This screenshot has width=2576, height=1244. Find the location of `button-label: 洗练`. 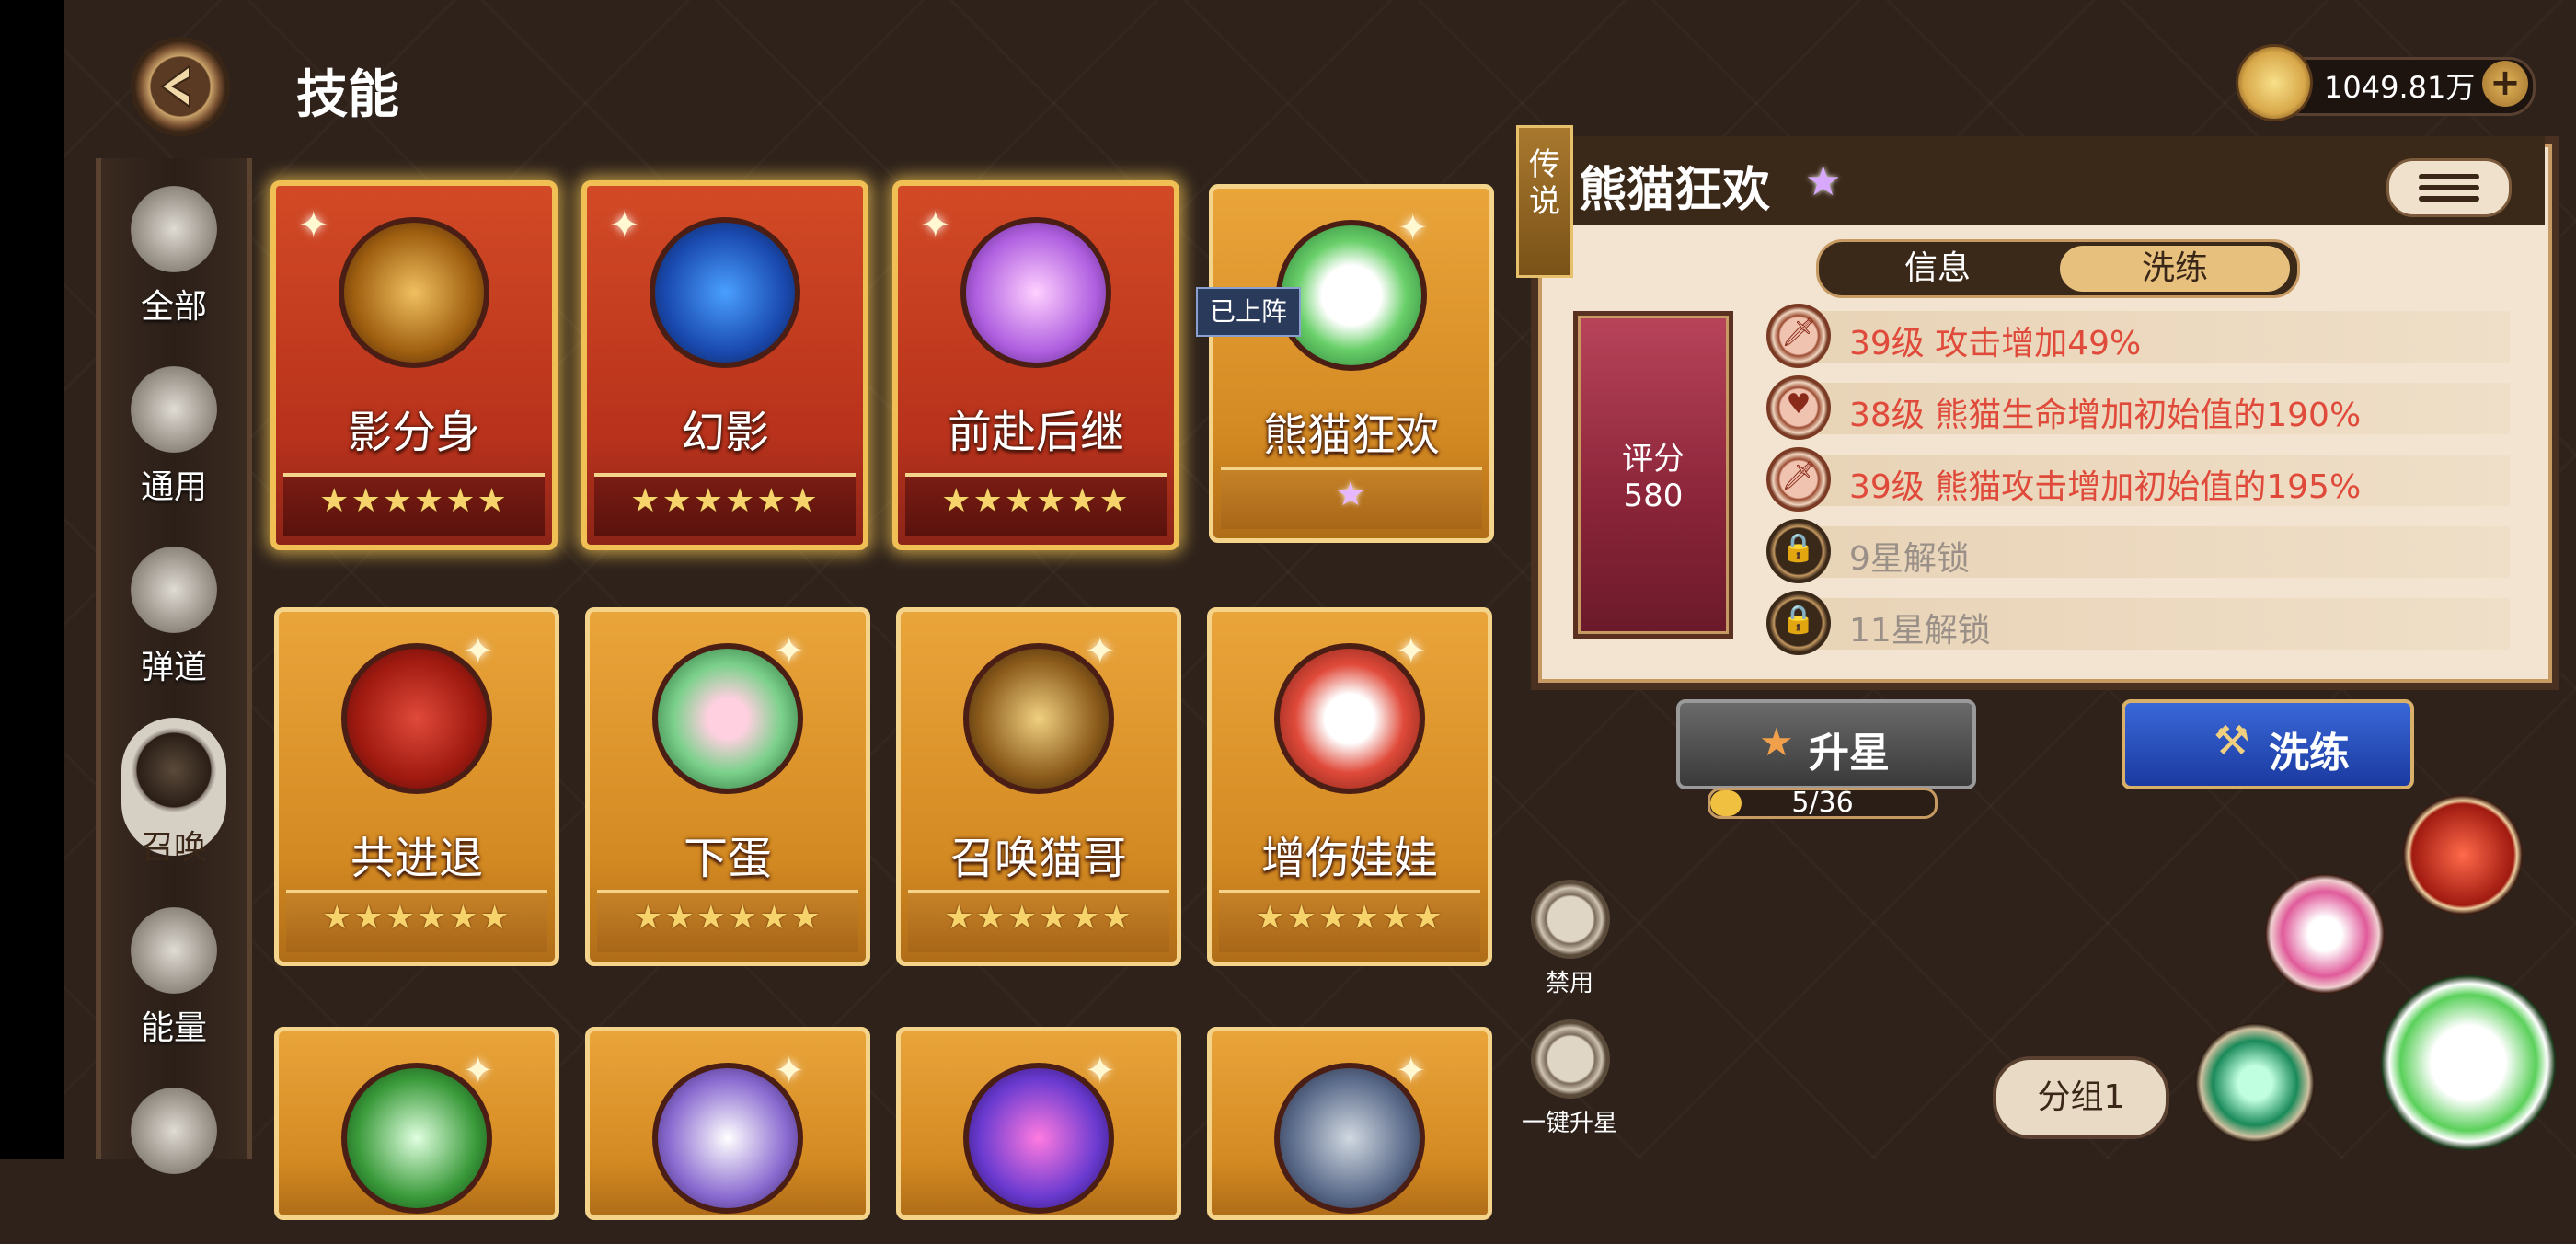

button-label: 洗练 is located at coordinates (2309, 754).